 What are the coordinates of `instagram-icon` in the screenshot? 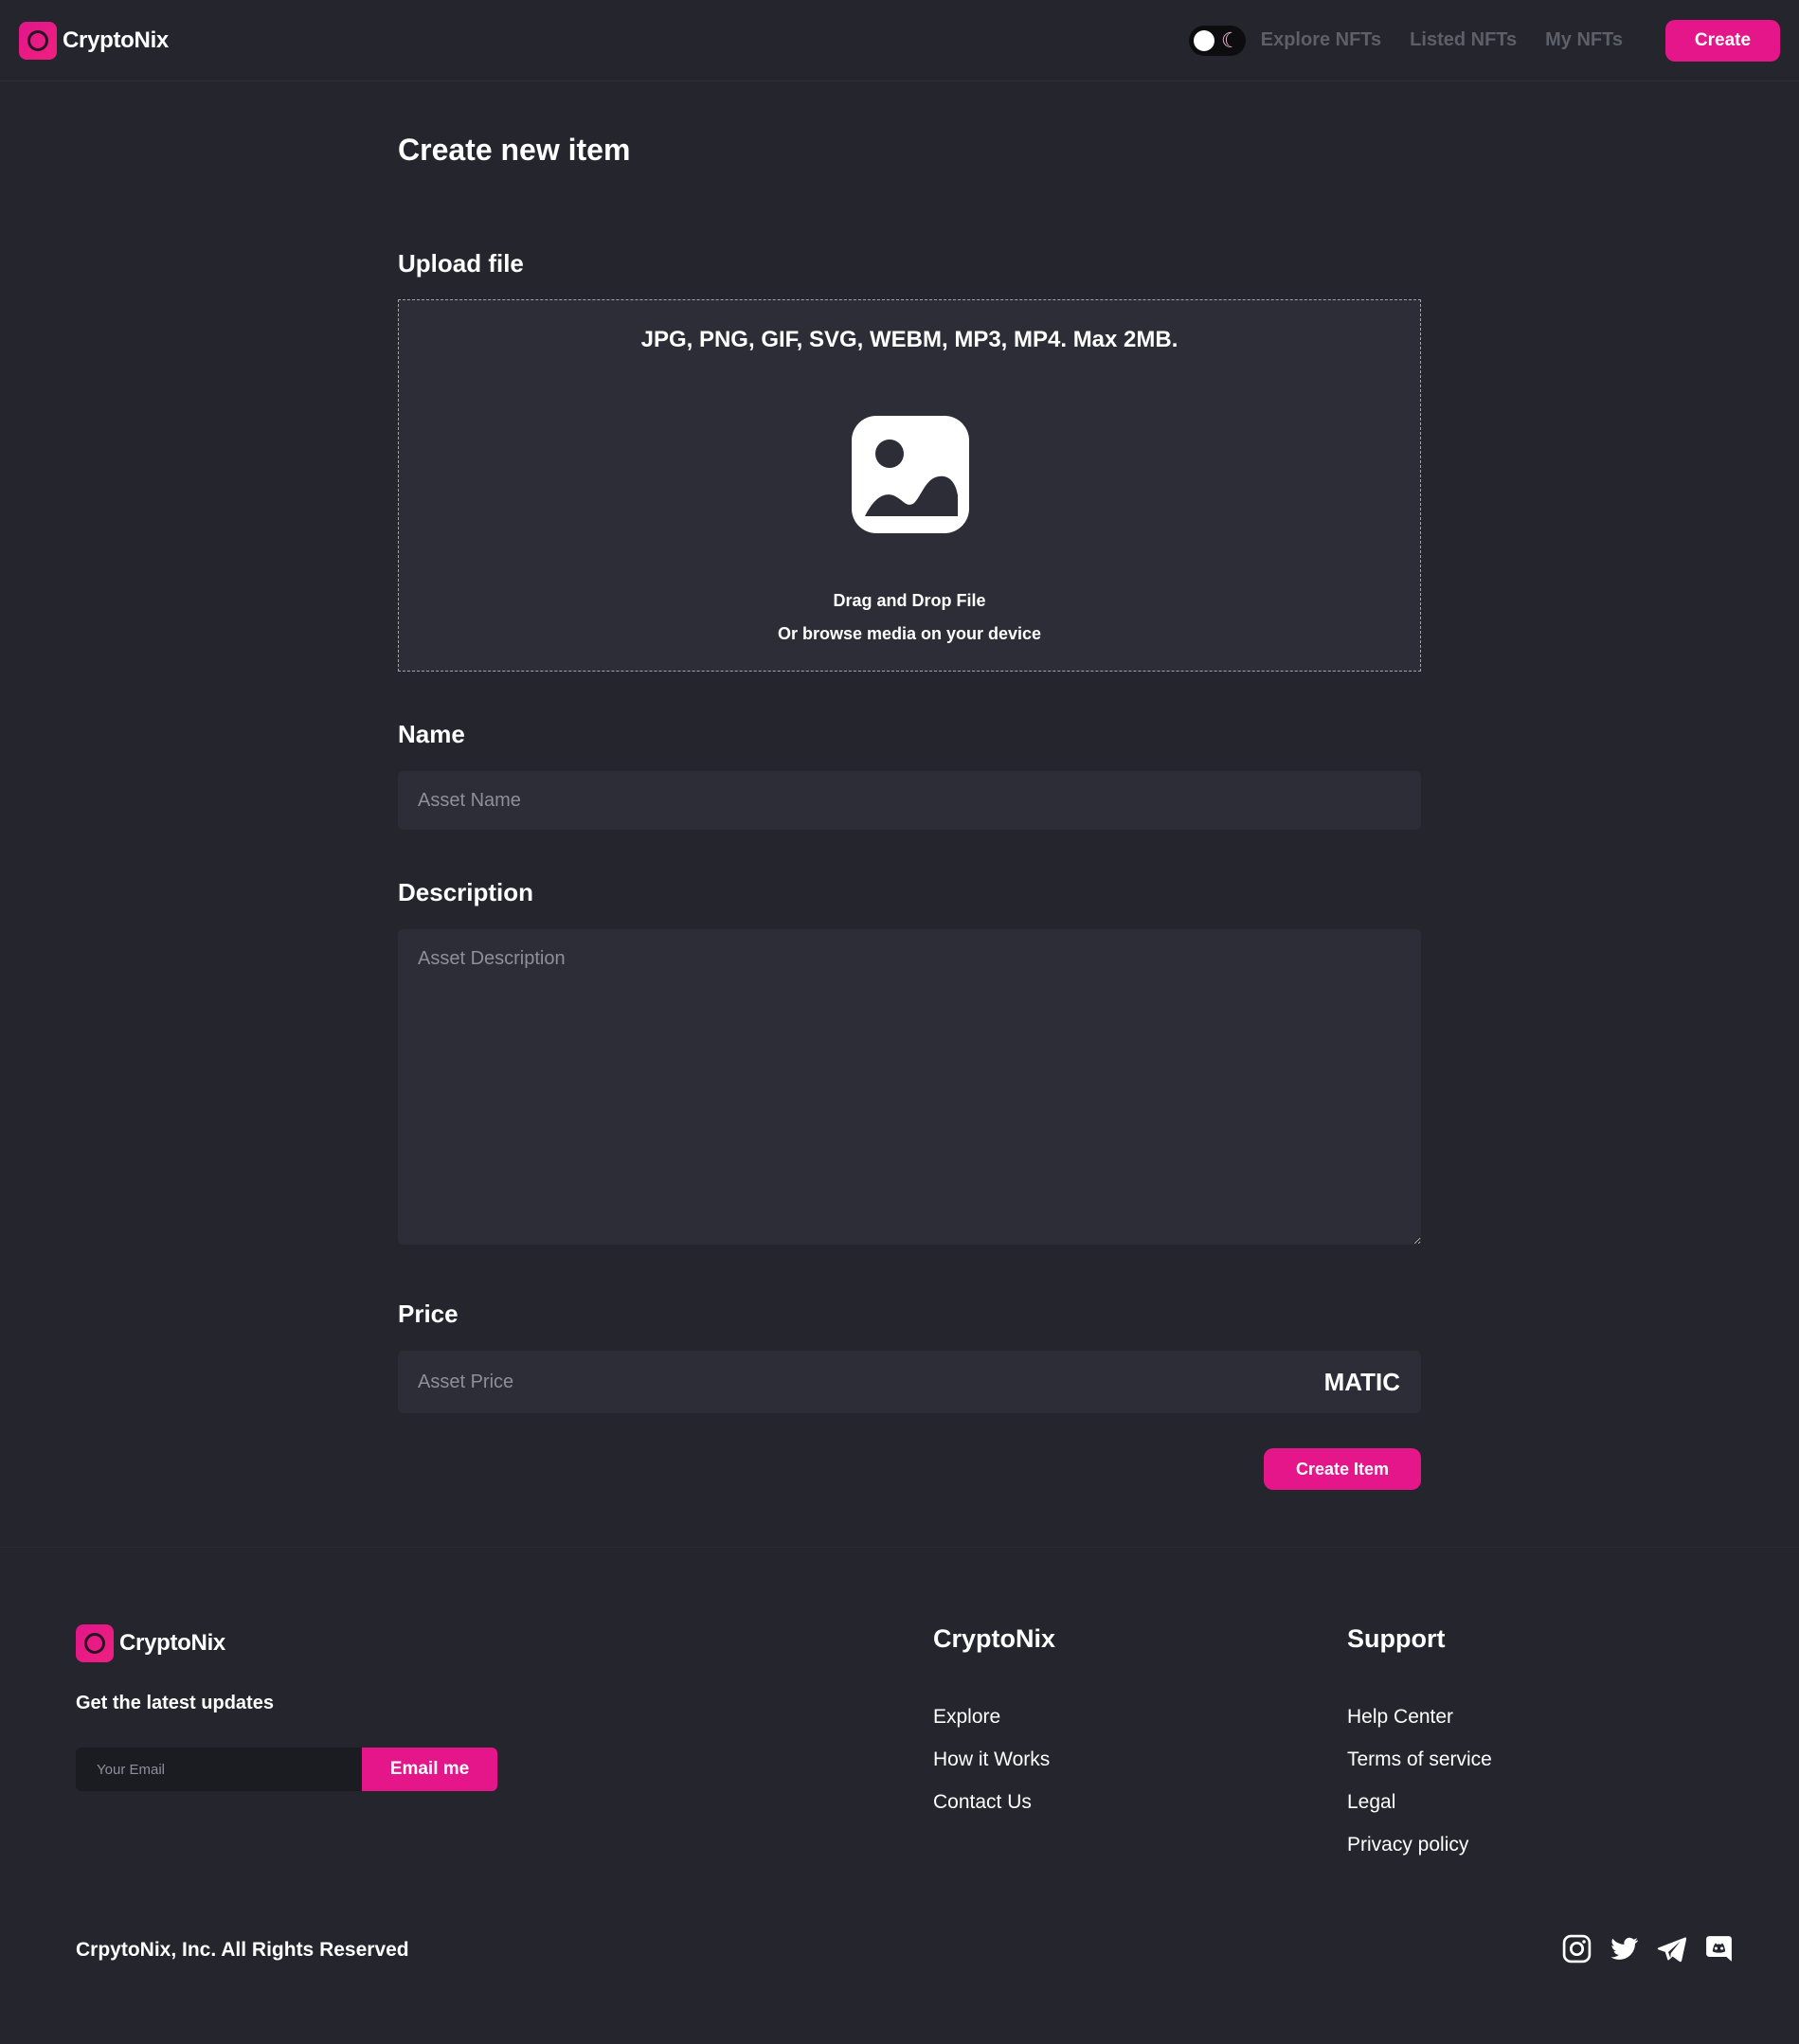 It's located at (1576, 1948).